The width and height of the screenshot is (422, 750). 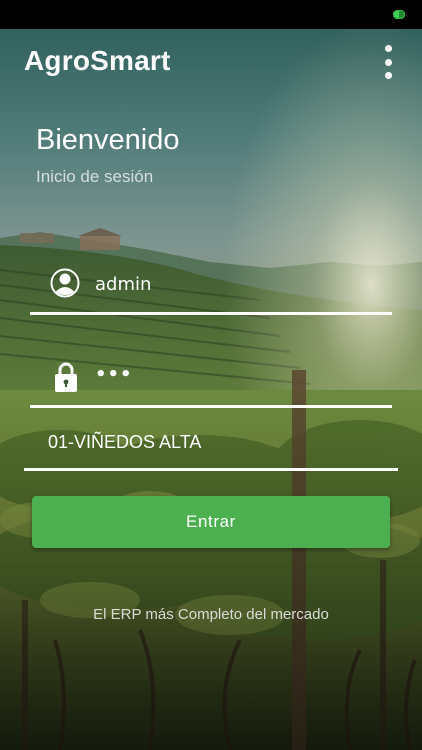 What do you see at coordinates (211, 290) in the screenshot?
I see `username-field: admin` at bounding box center [211, 290].